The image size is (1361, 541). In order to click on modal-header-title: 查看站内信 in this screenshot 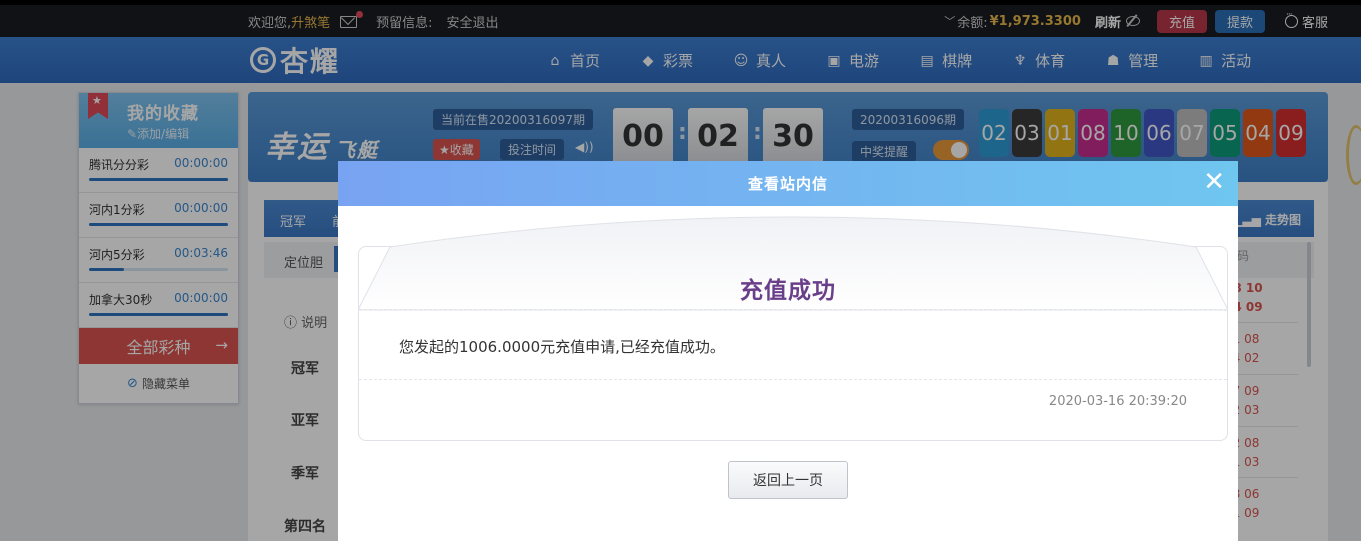, I will do `click(787, 184)`.